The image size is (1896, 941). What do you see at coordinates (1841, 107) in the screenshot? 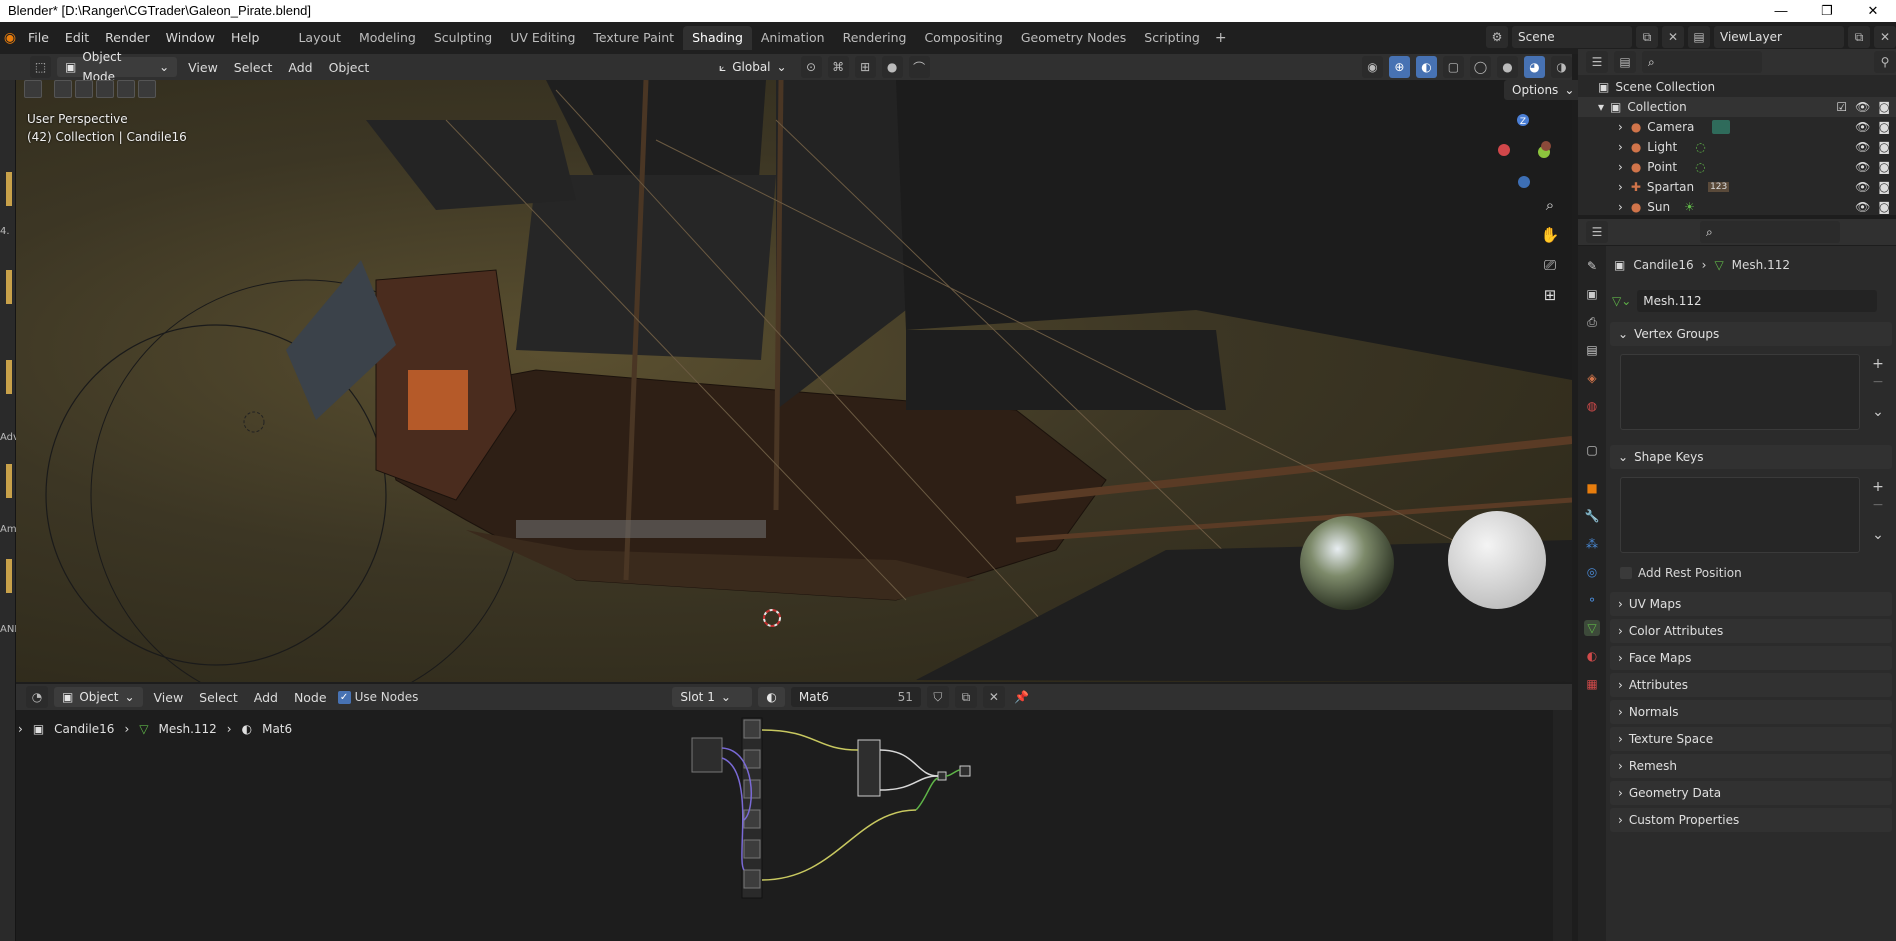
I see `checkbox-checked-icon: ☑` at bounding box center [1841, 107].